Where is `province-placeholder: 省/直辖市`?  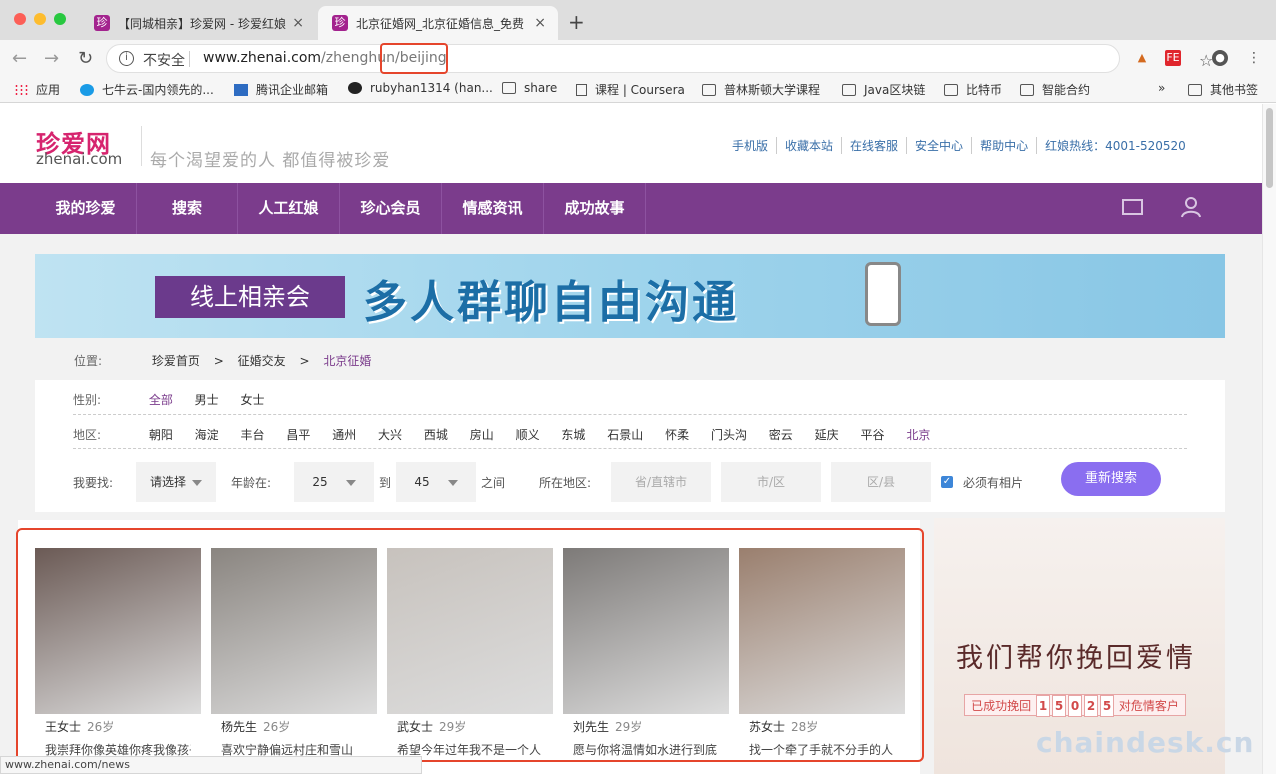
province-placeholder: 省/直辖市 is located at coordinates (661, 482).